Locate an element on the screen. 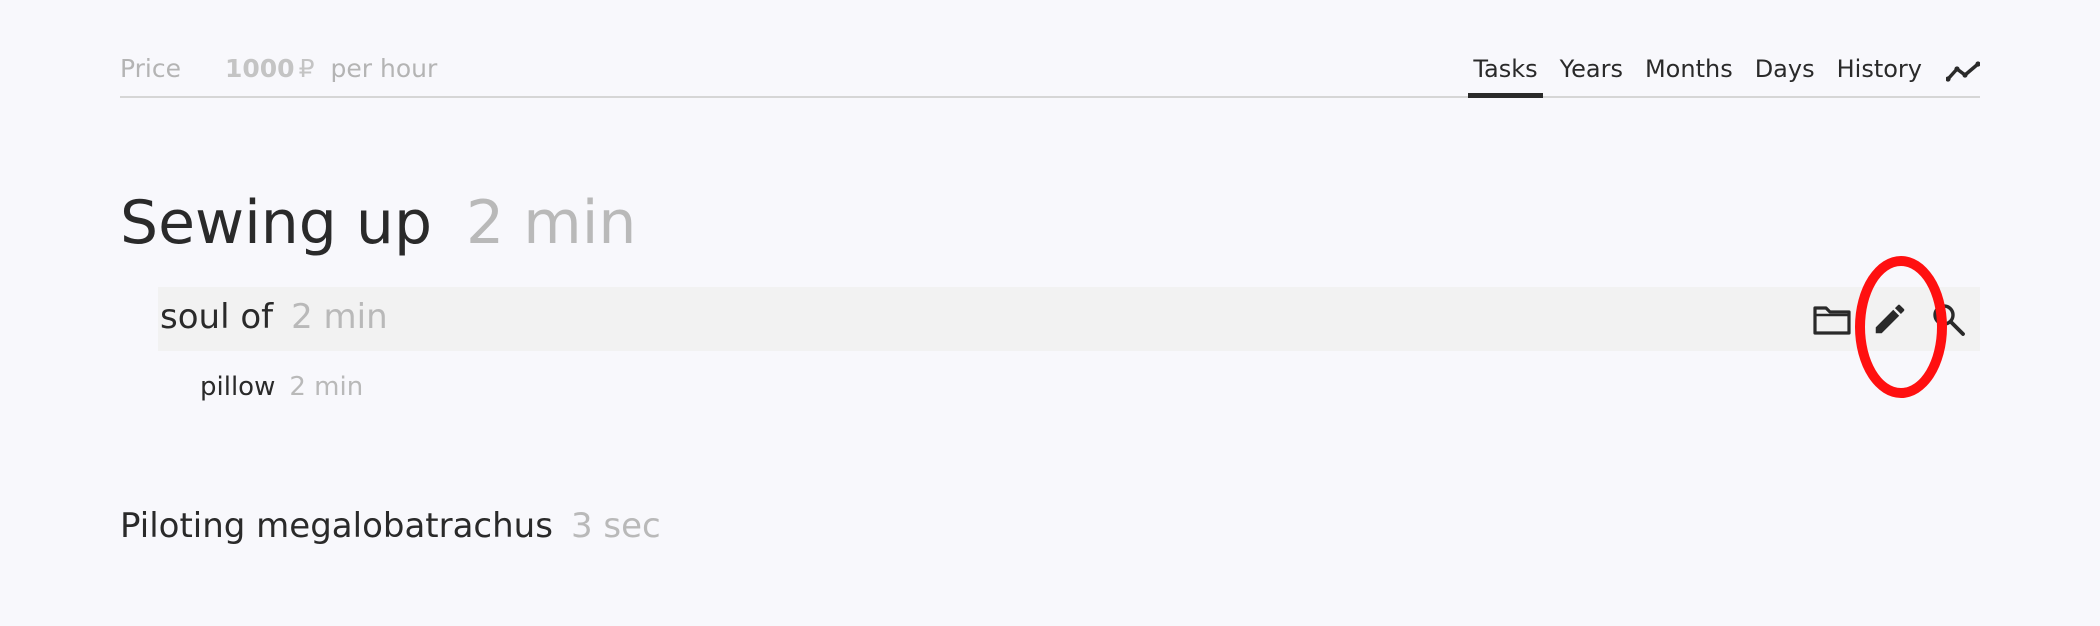 Image resolution: width=2100 pixels, height=626 pixels. trend-line-icon is located at coordinates (1963, 72).